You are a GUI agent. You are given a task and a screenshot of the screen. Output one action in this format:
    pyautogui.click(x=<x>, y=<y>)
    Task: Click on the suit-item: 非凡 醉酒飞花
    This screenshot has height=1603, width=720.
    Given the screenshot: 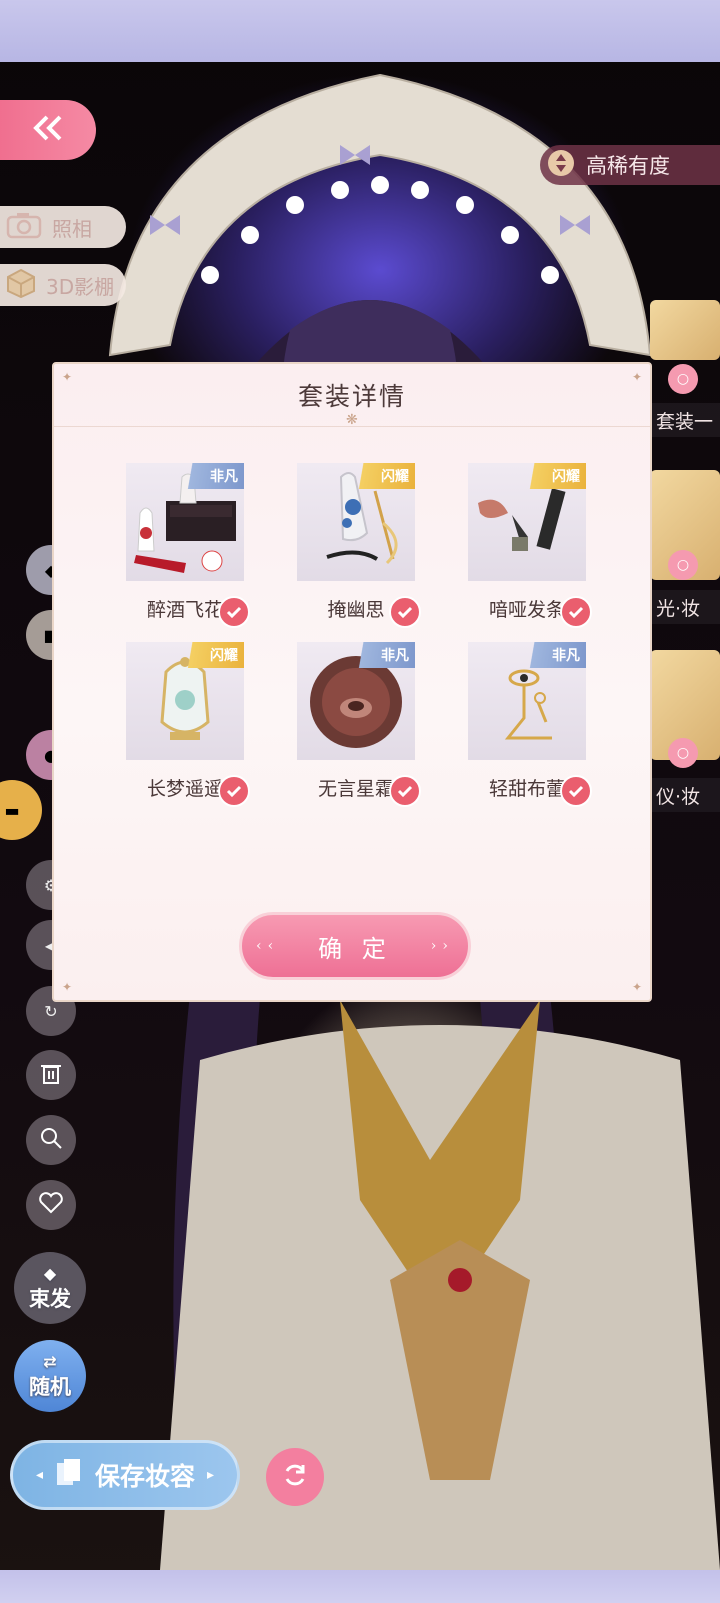 What is the action you would take?
    pyautogui.click(x=188, y=545)
    